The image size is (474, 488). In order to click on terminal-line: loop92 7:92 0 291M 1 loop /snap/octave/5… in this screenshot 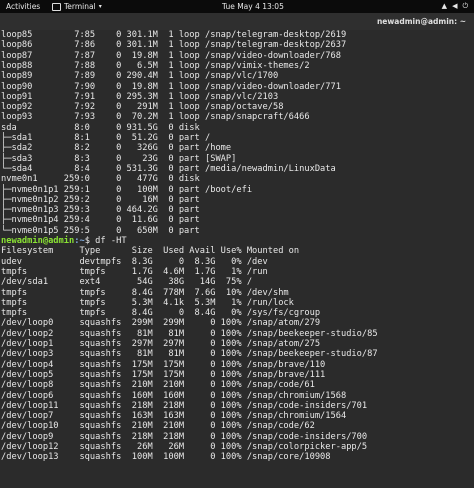, I will do `click(142, 107)`.